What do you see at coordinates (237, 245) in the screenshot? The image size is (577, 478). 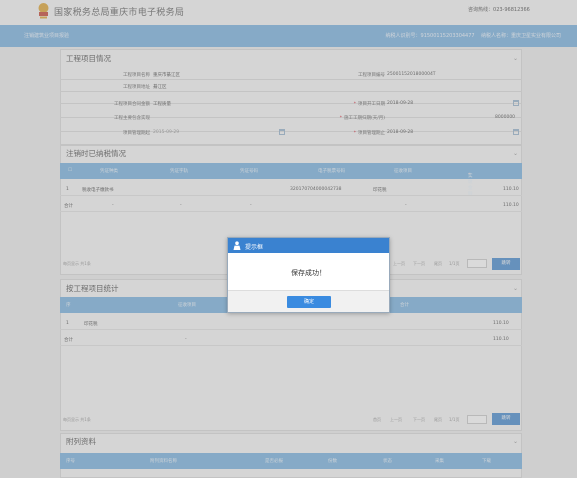 I see `info-person-icon` at bounding box center [237, 245].